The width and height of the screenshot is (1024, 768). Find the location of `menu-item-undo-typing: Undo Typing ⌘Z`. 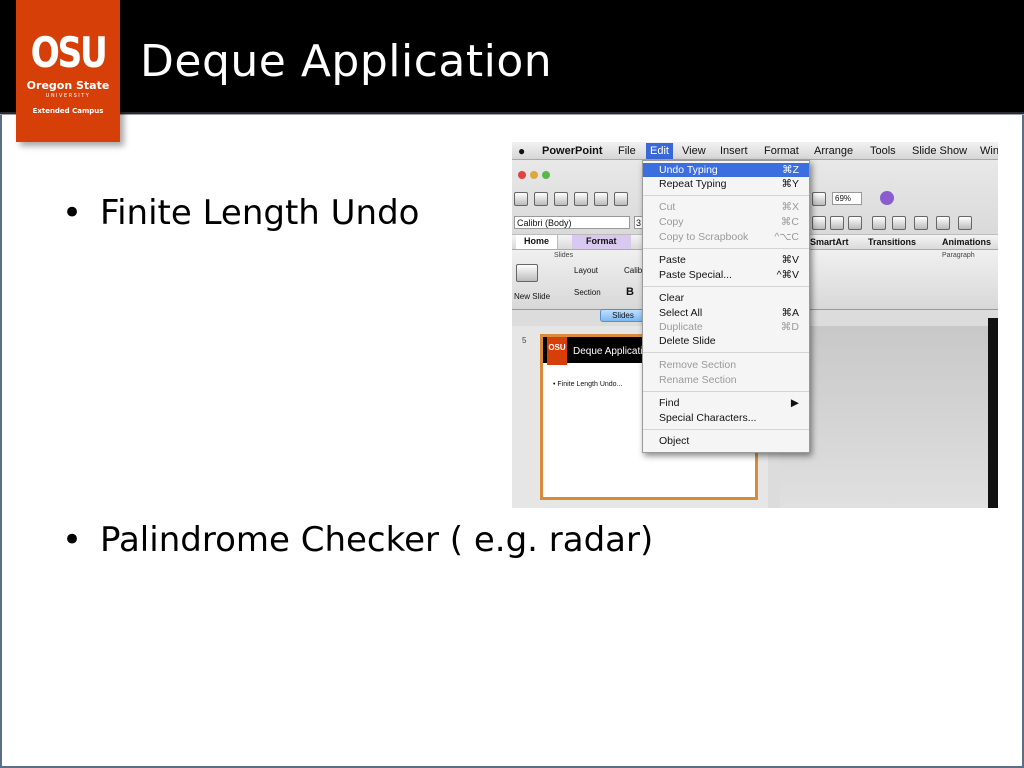

menu-item-undo-typing: Undo Typing ⌘Z is located at coordinates (726, 170).